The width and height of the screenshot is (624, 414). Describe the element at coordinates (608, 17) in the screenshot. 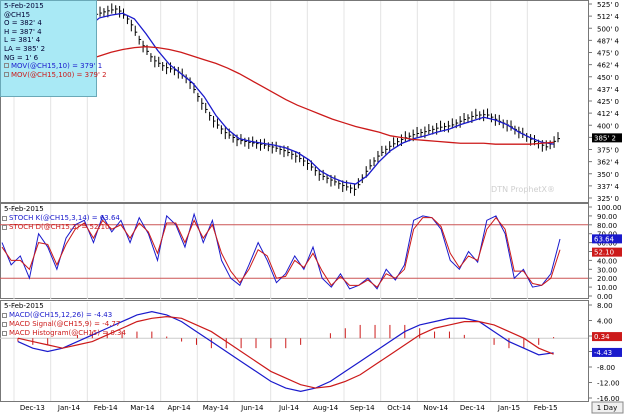

I see `y-tick-label: 512' 4` at that location.